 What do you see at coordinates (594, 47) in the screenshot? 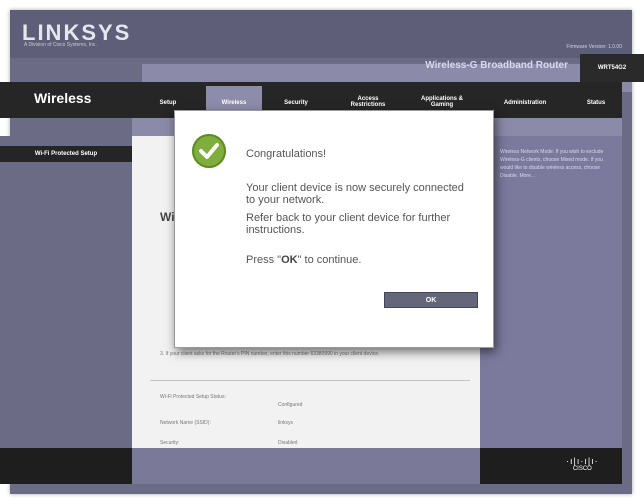
I see `firmware-version: Firmware Version: 1.0.00` at bounding box center [594, 47].